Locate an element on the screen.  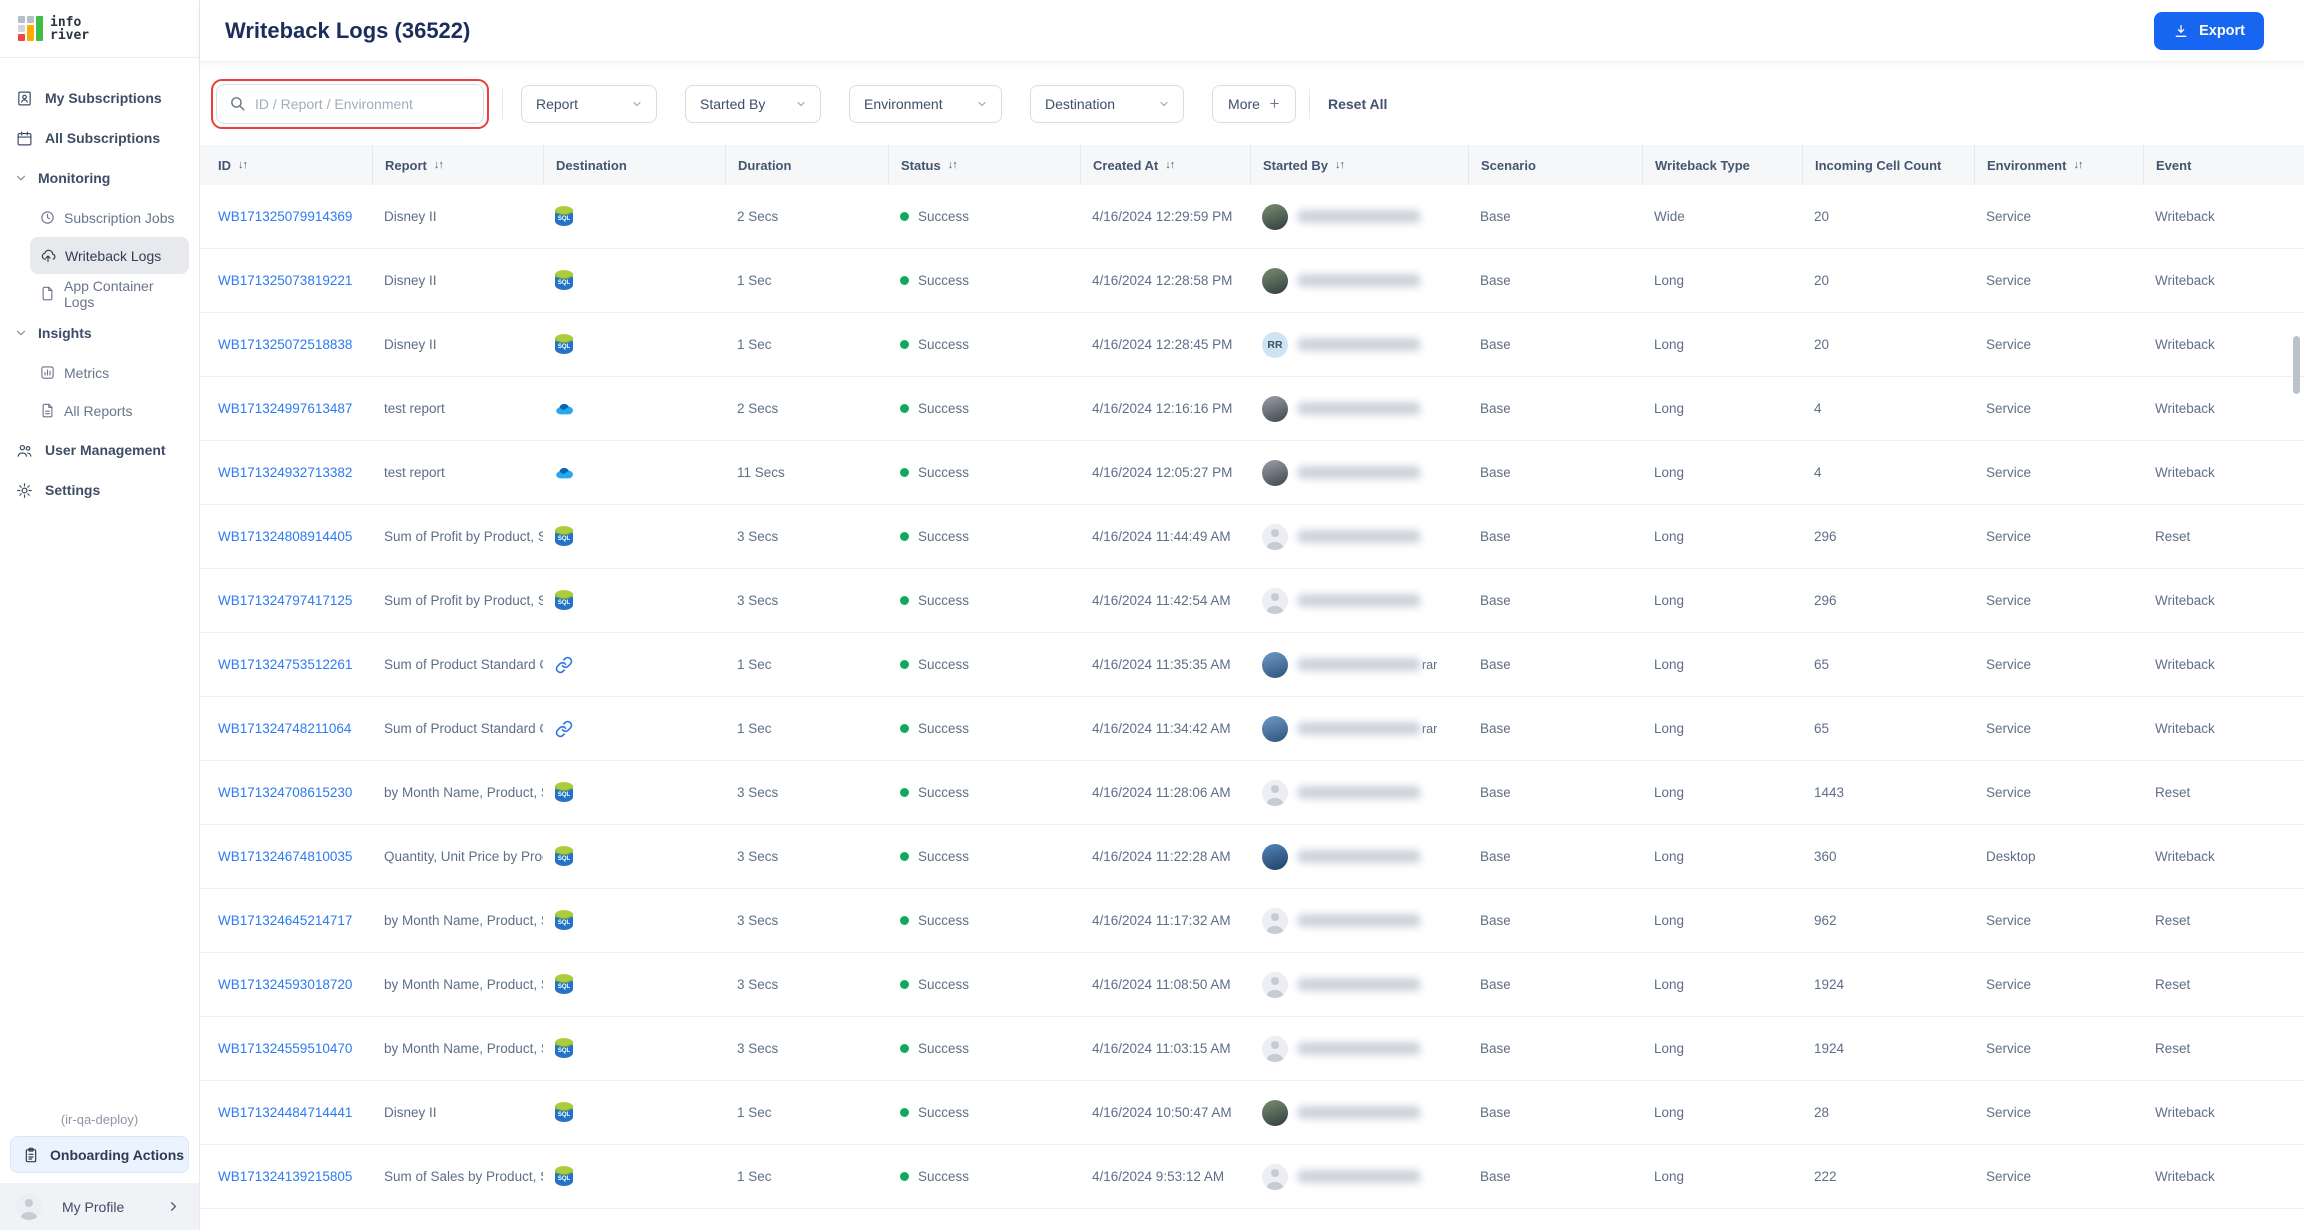
scrollbar-thumb is located at coordinates (2296, 365).